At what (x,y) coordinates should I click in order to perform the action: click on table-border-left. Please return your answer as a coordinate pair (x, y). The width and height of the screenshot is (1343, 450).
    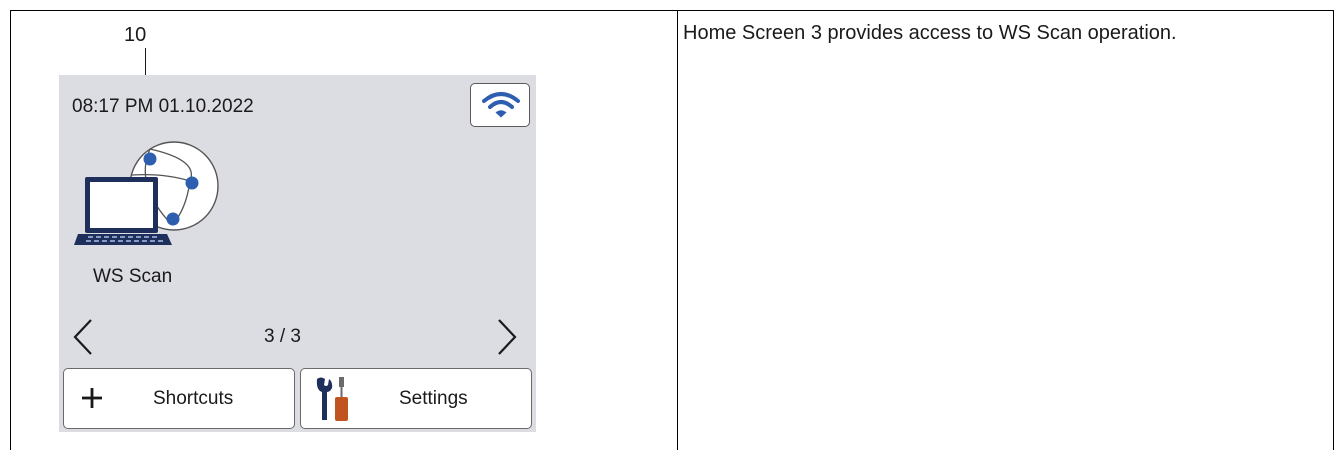
    Looking at the image, I should click on (10, 230).